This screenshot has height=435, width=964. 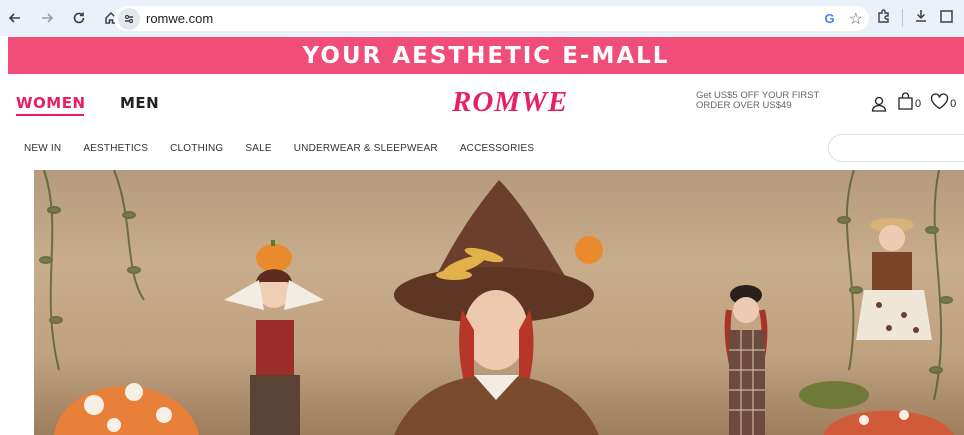 I want to click on google-lens-icon: G, so click(x=830, y=18).